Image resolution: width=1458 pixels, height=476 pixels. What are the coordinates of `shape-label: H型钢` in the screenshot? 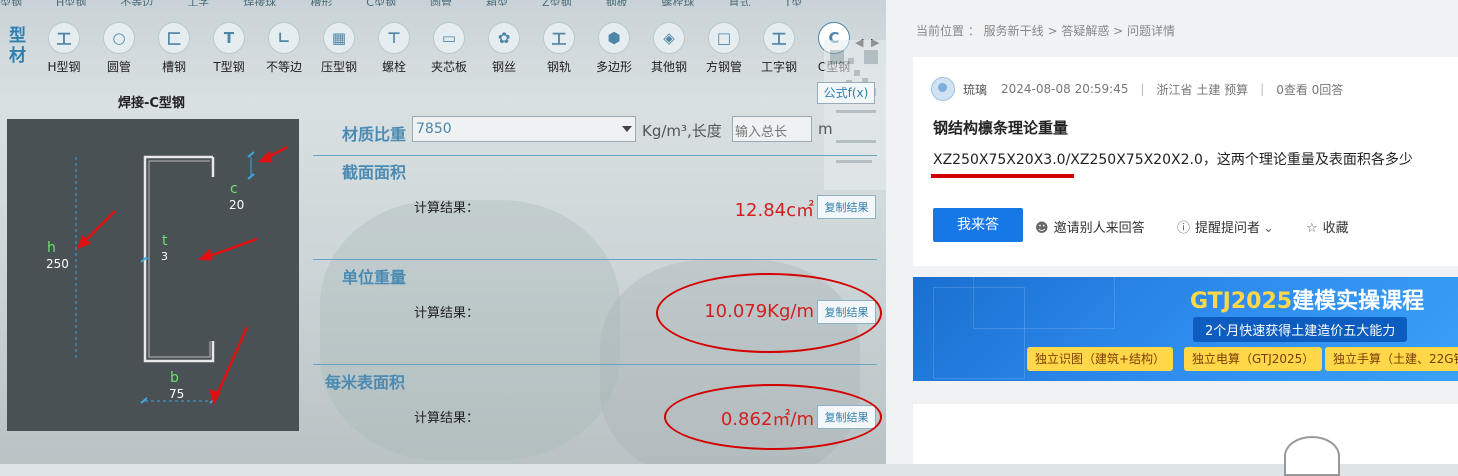 It's located at (64, 67).